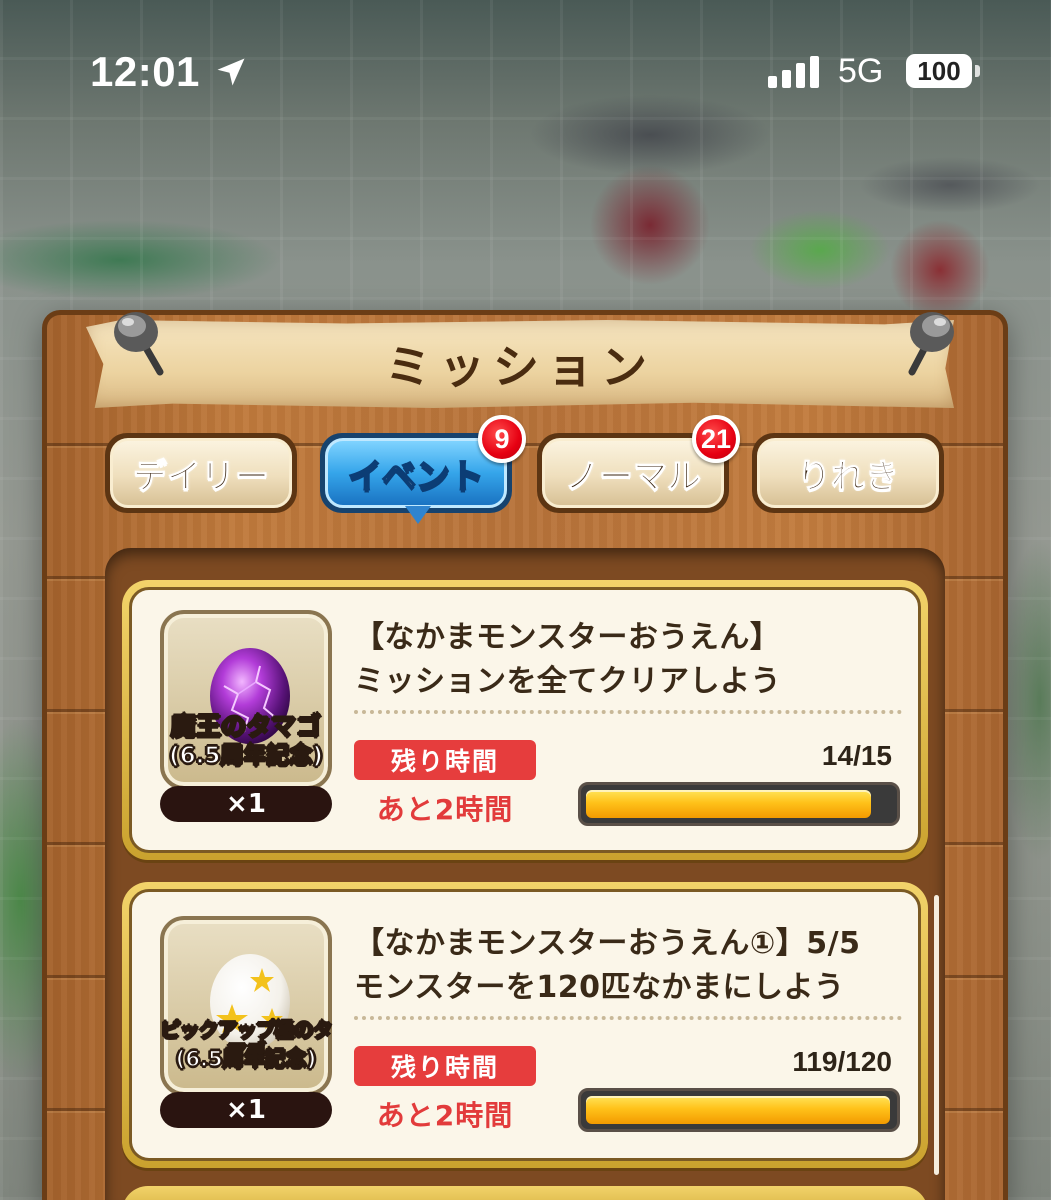 The image size is (1051, 1200). Describe the element at coordinates (246, 1022) in the screenshot. I see `reward-item: ピックアップ極のタマゴ (6.5周年記念) ×1` at that location.